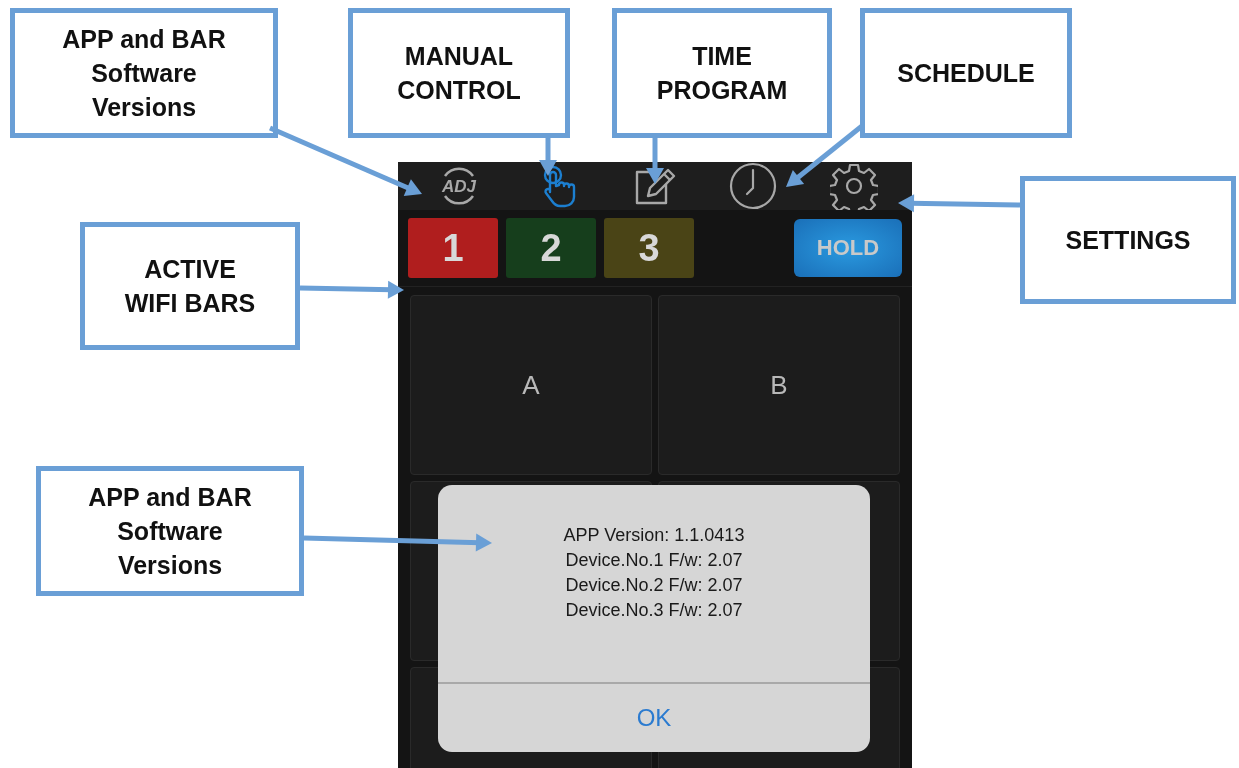  I want to click on callout-label: SCHEDULE, so click(966, 73).